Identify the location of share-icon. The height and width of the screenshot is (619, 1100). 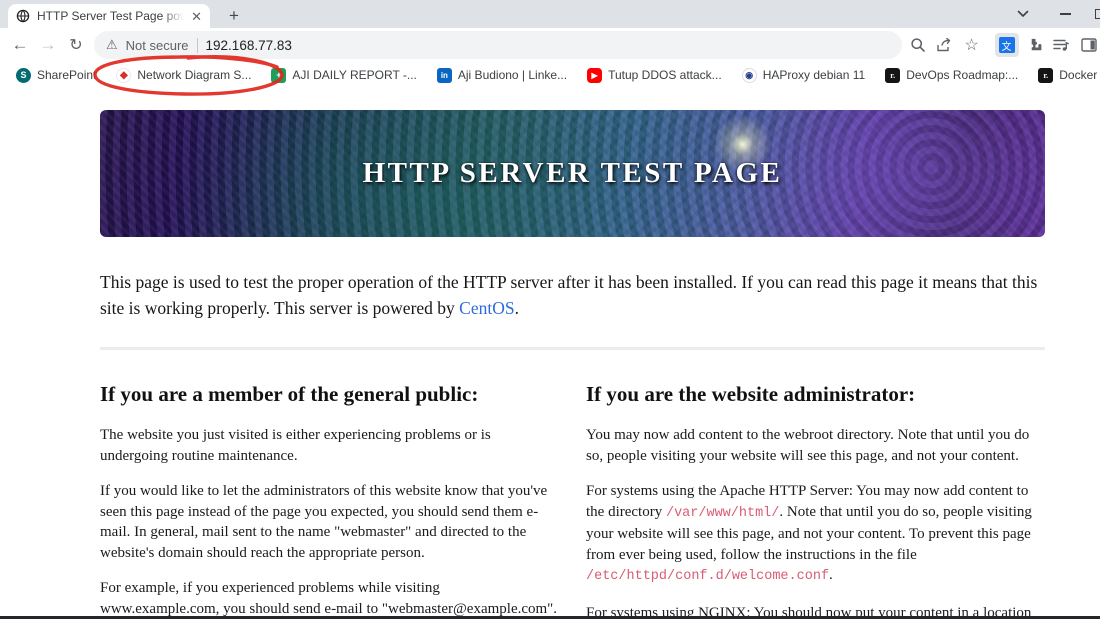
(944, 45).